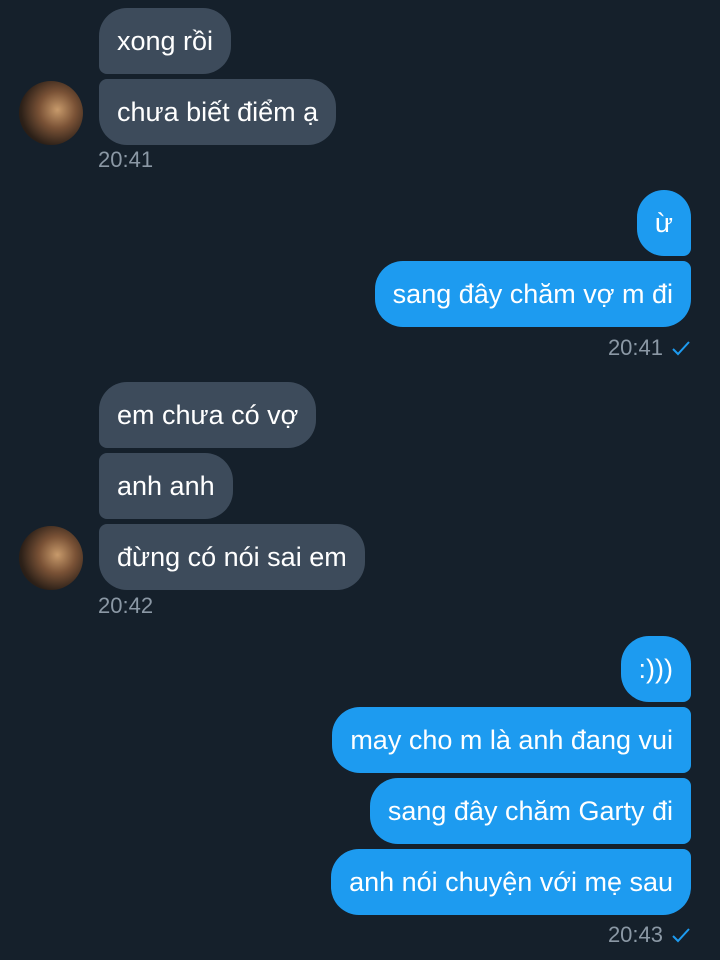  I want to click on message-text: anh anh, so click(166, 486).